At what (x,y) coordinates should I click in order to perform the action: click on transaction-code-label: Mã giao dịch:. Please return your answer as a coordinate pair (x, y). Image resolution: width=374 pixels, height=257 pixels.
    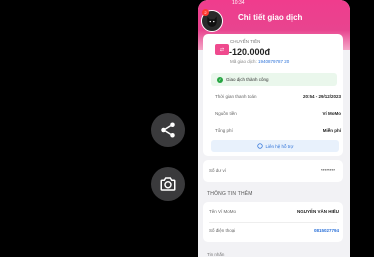
    Looking at the image, I should click on (243, 61).